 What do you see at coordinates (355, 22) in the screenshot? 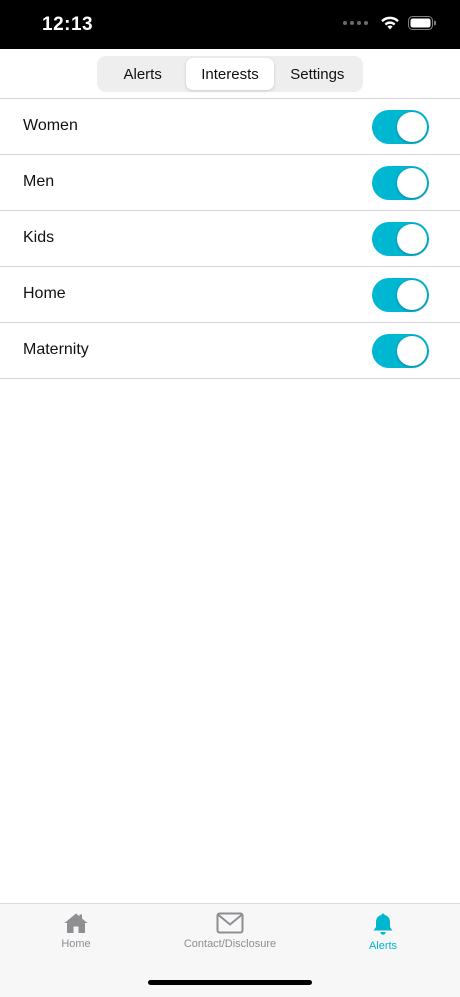
I see `signal-icon` at bounding box center [355, 22].